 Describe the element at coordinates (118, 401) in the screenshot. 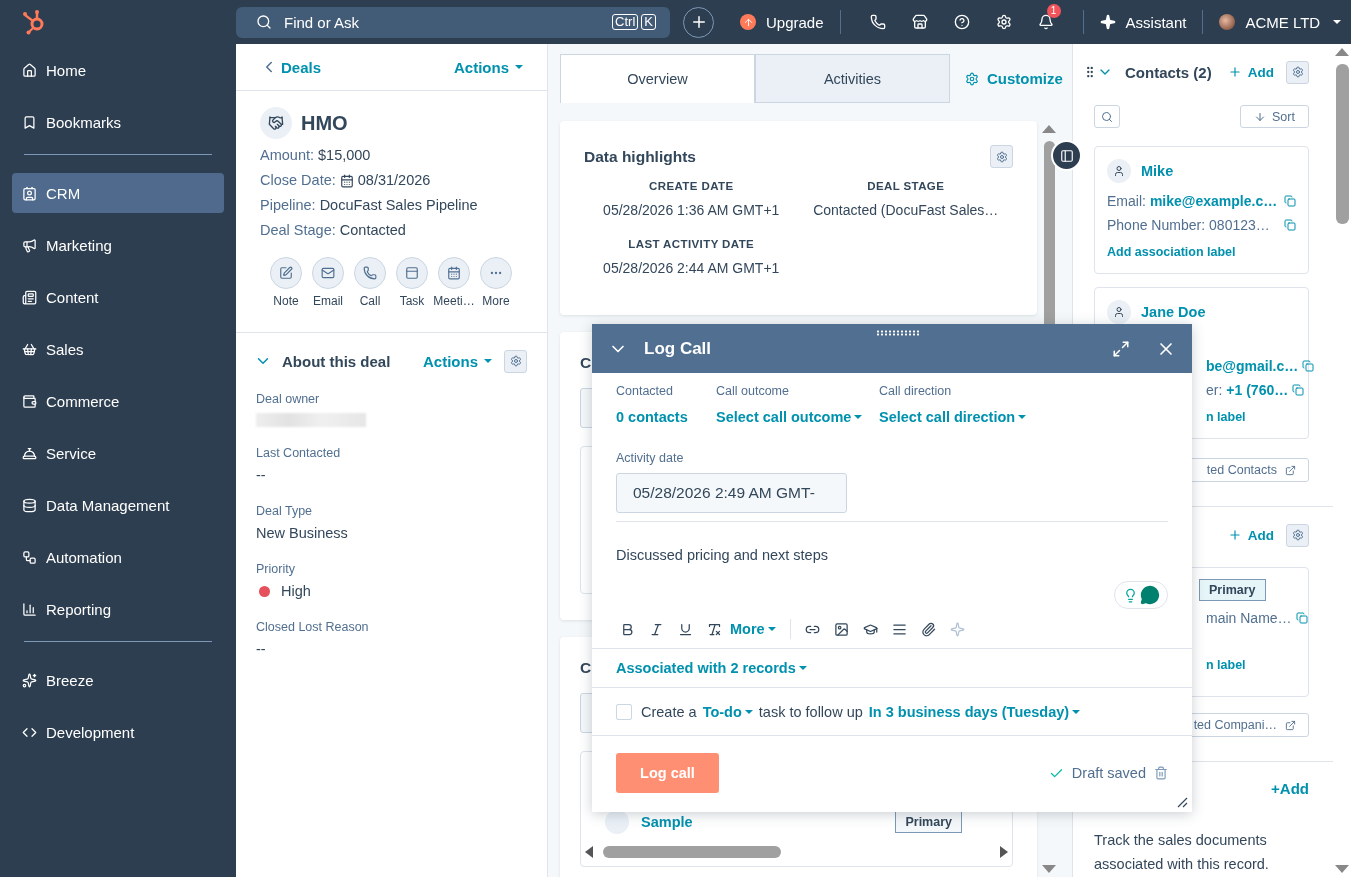

I see `nav-item: Commerce` at that location.